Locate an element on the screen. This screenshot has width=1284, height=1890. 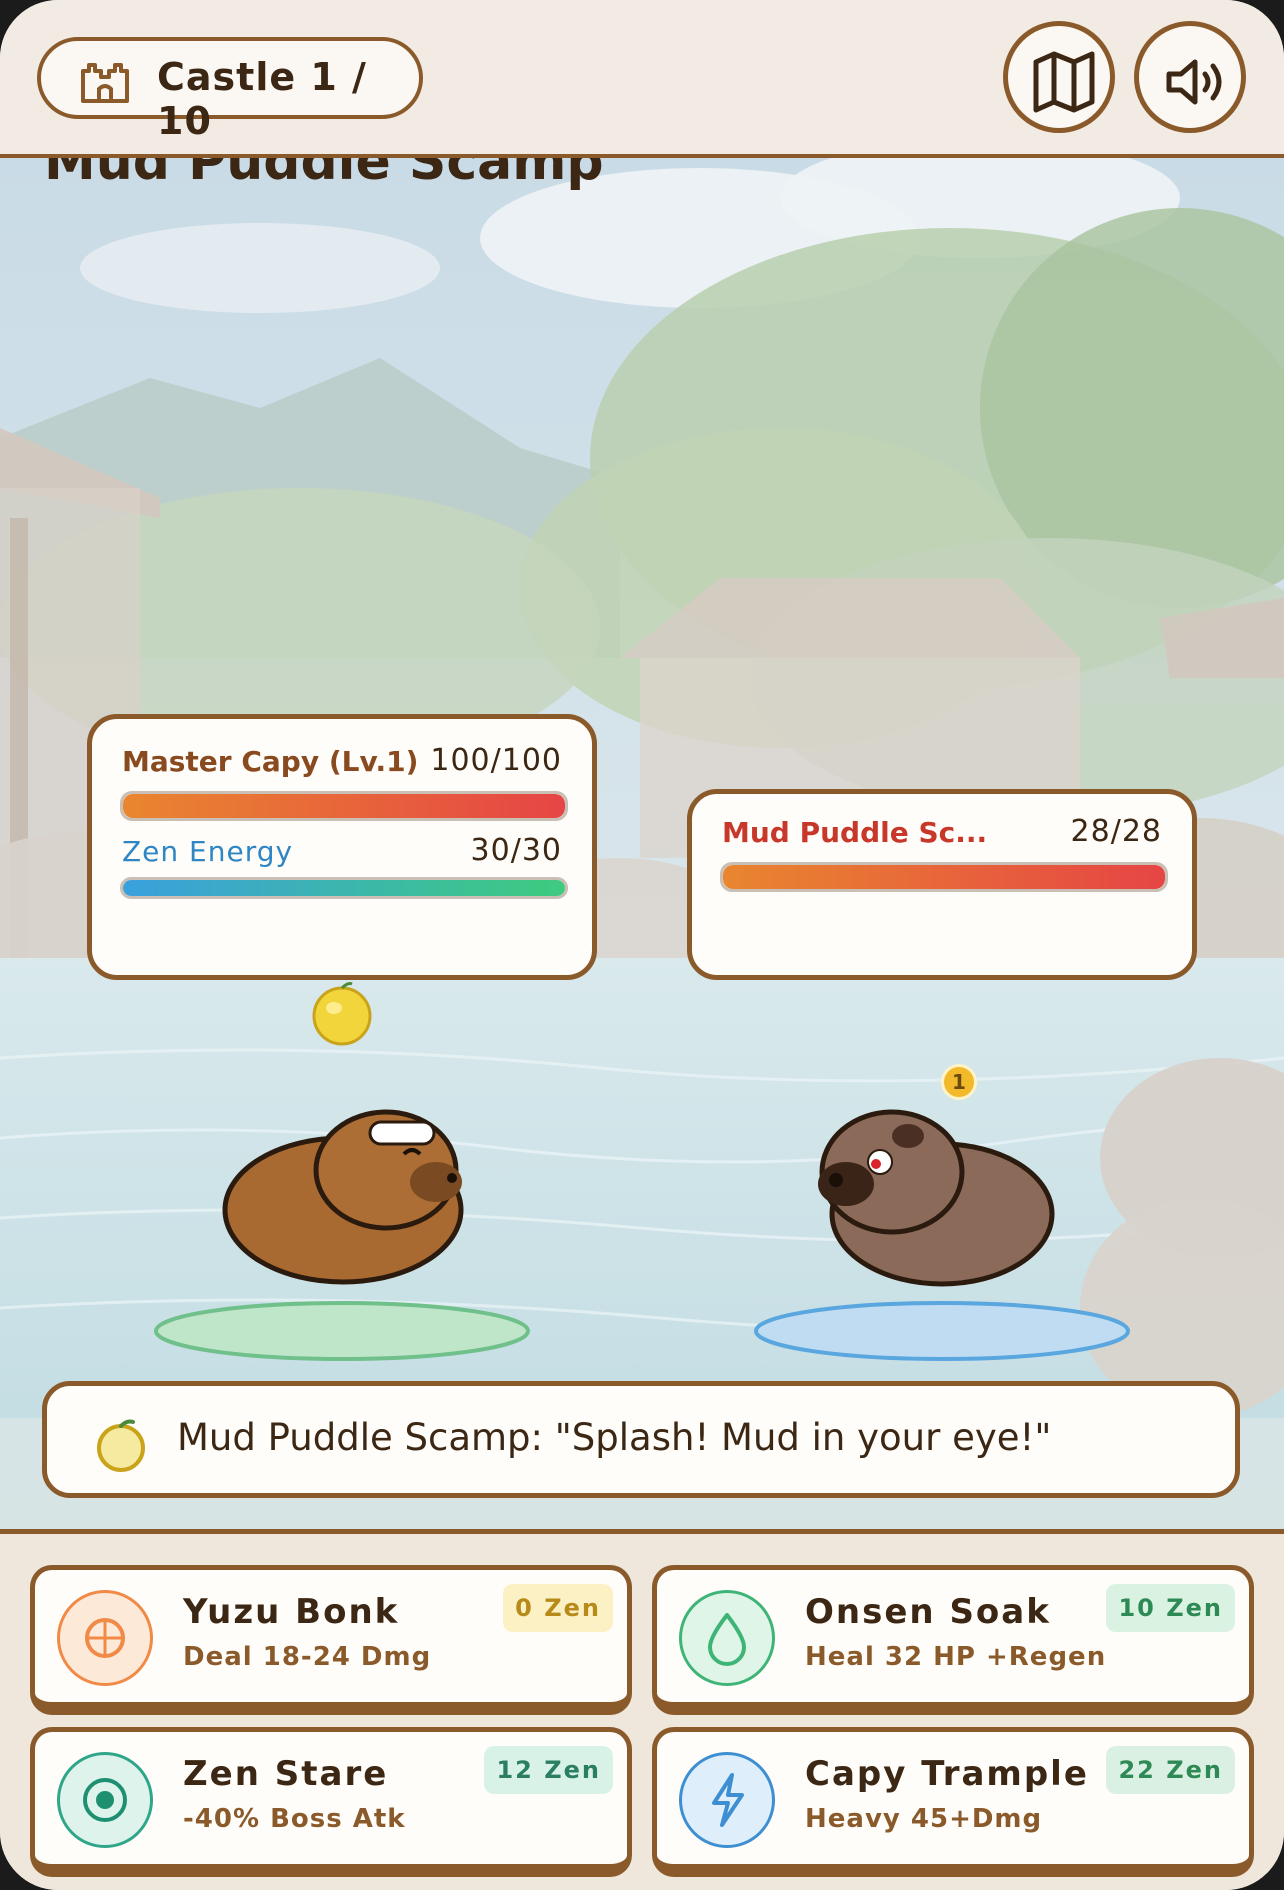
map-button is located at coordinates (1059, 77).